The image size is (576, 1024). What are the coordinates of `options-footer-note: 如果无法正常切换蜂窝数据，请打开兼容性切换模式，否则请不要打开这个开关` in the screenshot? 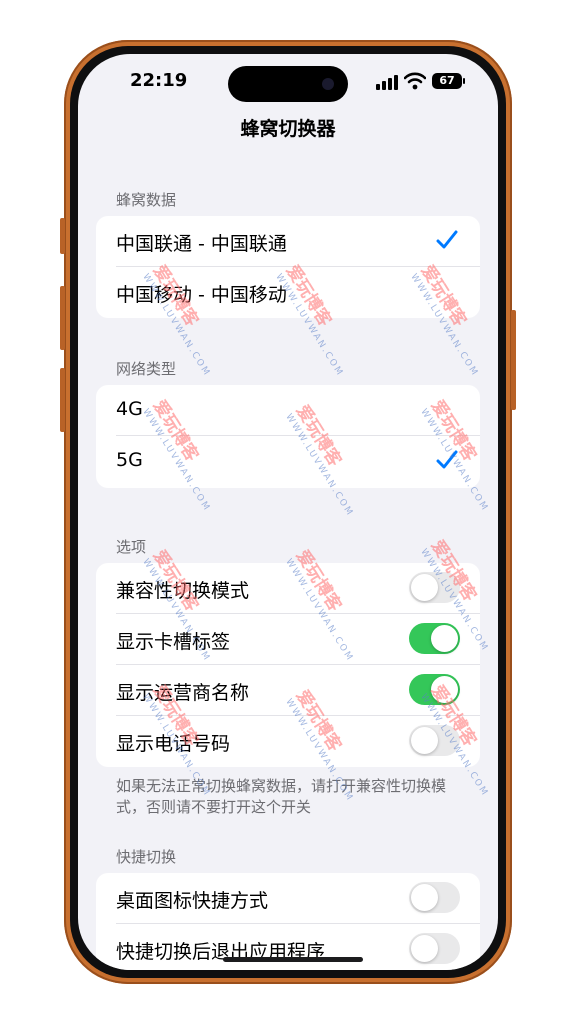 It's located at (281, 796).